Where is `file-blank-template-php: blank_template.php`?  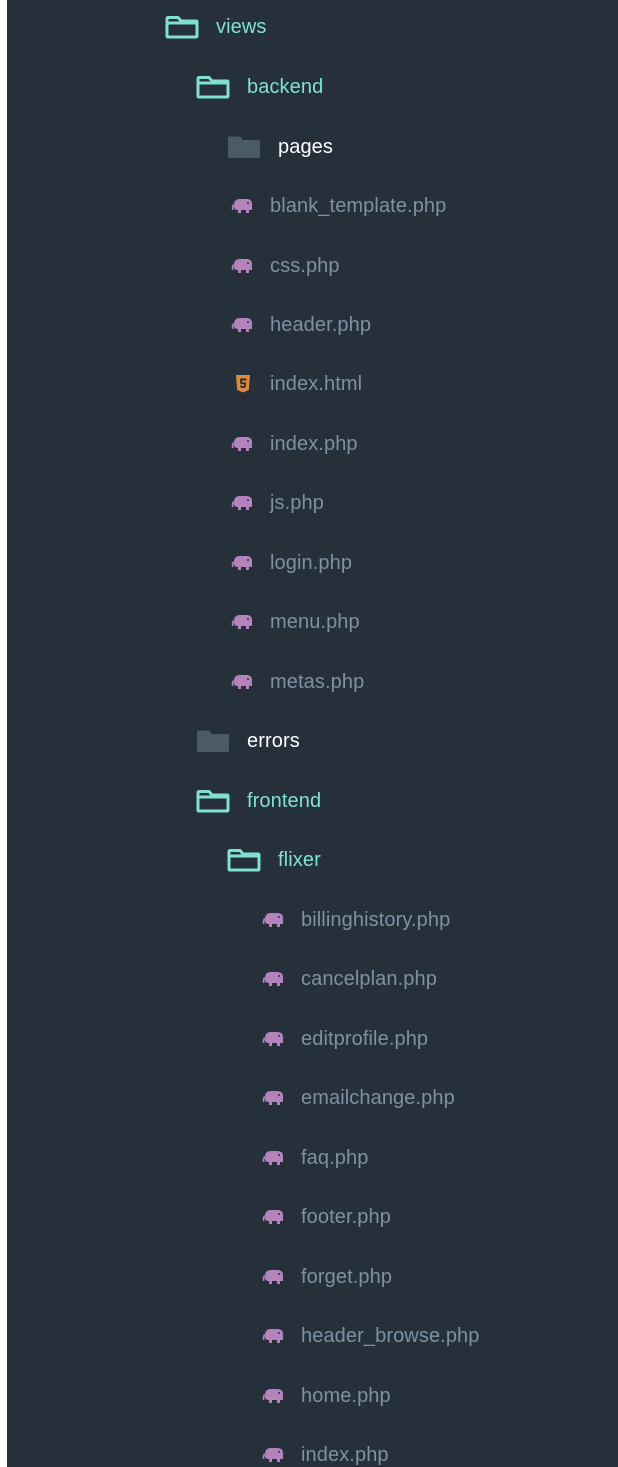 file-blank-template-php: blank_template.php is located at coordinates (226, 206).